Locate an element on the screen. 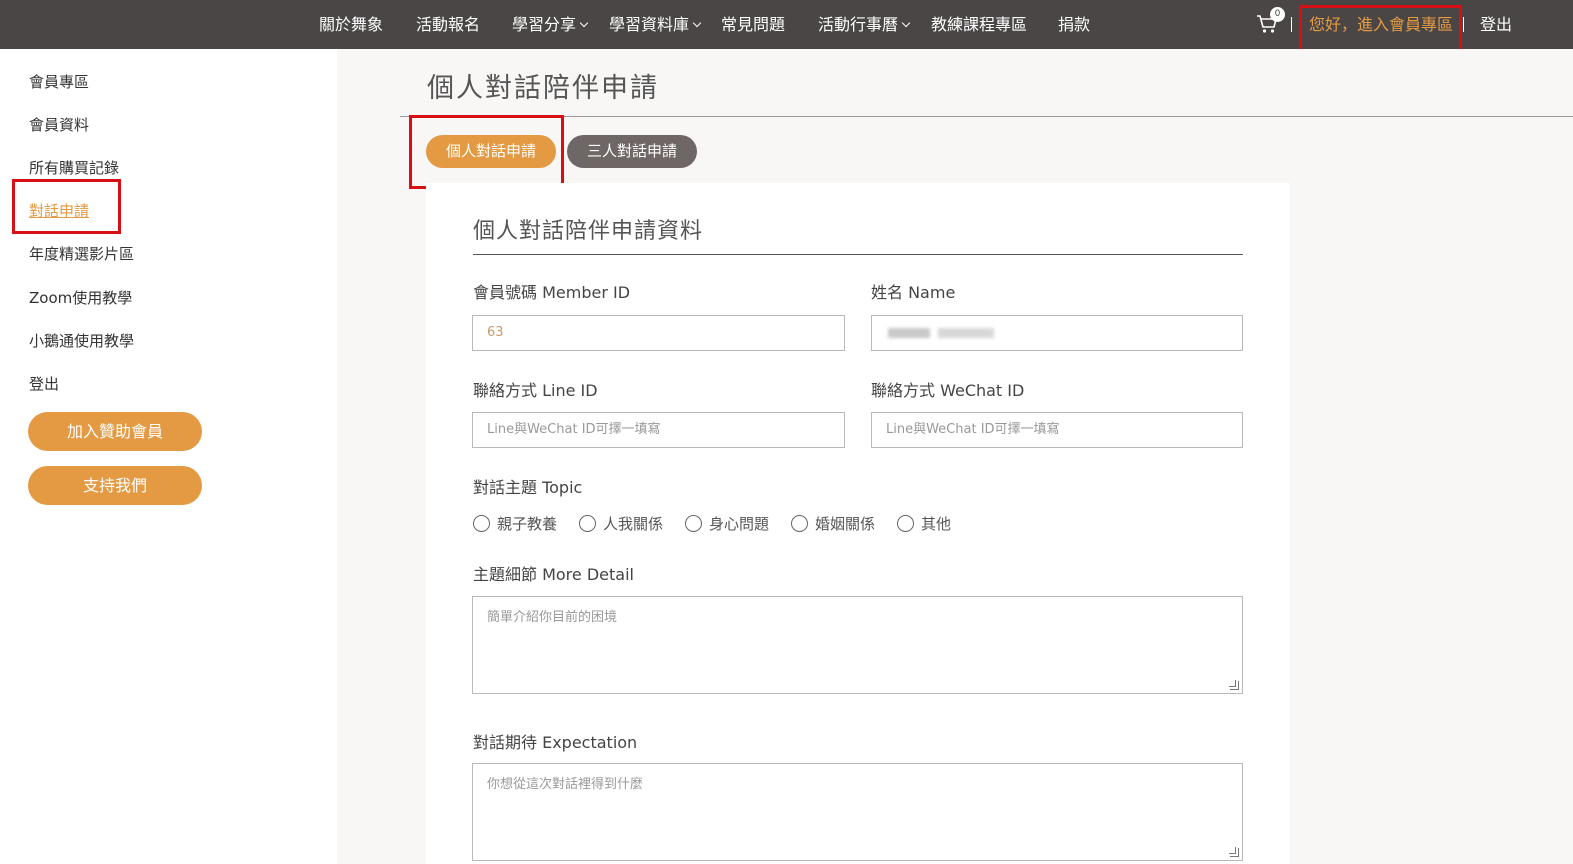 This screenshot has width=1573, height=864. join-sponsor-button: 加入贊助會員 is located at coordinates (115, 431).